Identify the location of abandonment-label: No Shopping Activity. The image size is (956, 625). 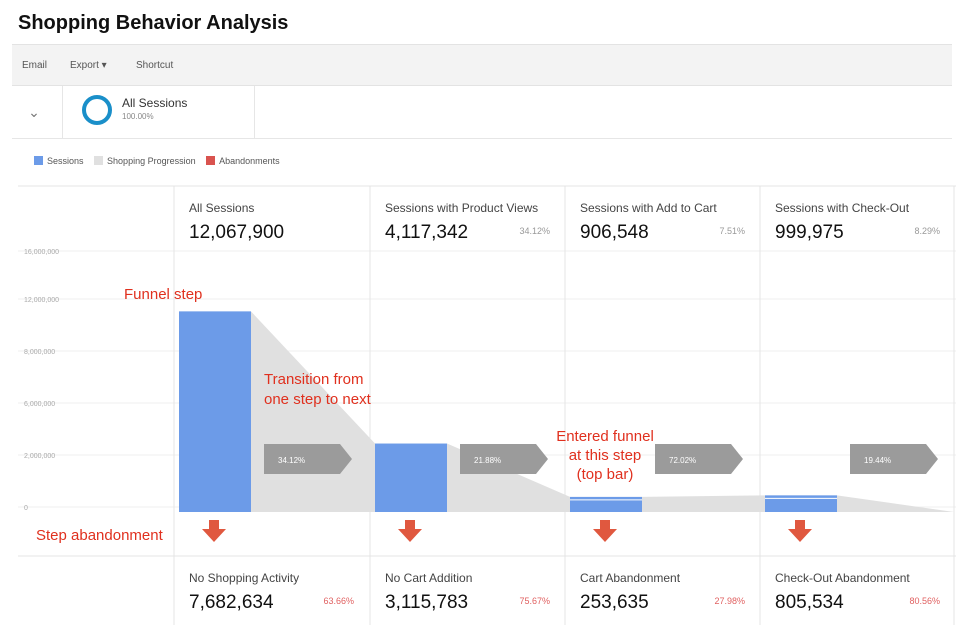
(244, 578).